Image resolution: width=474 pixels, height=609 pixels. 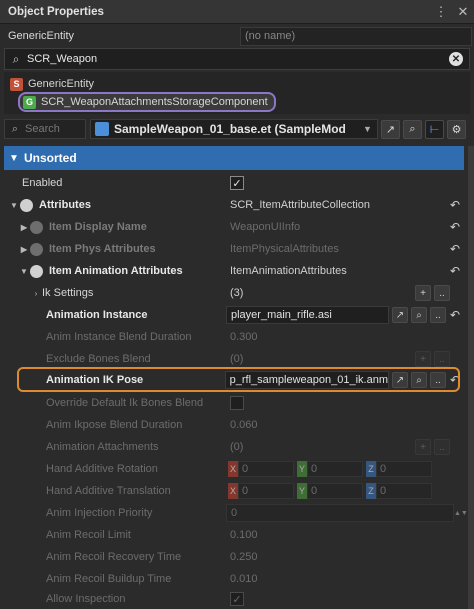 What do you see at coordinates (98, 359) in the screenshot?
I see `prop-label: Exclude Bones Blend` at bounding box center [98, 359].